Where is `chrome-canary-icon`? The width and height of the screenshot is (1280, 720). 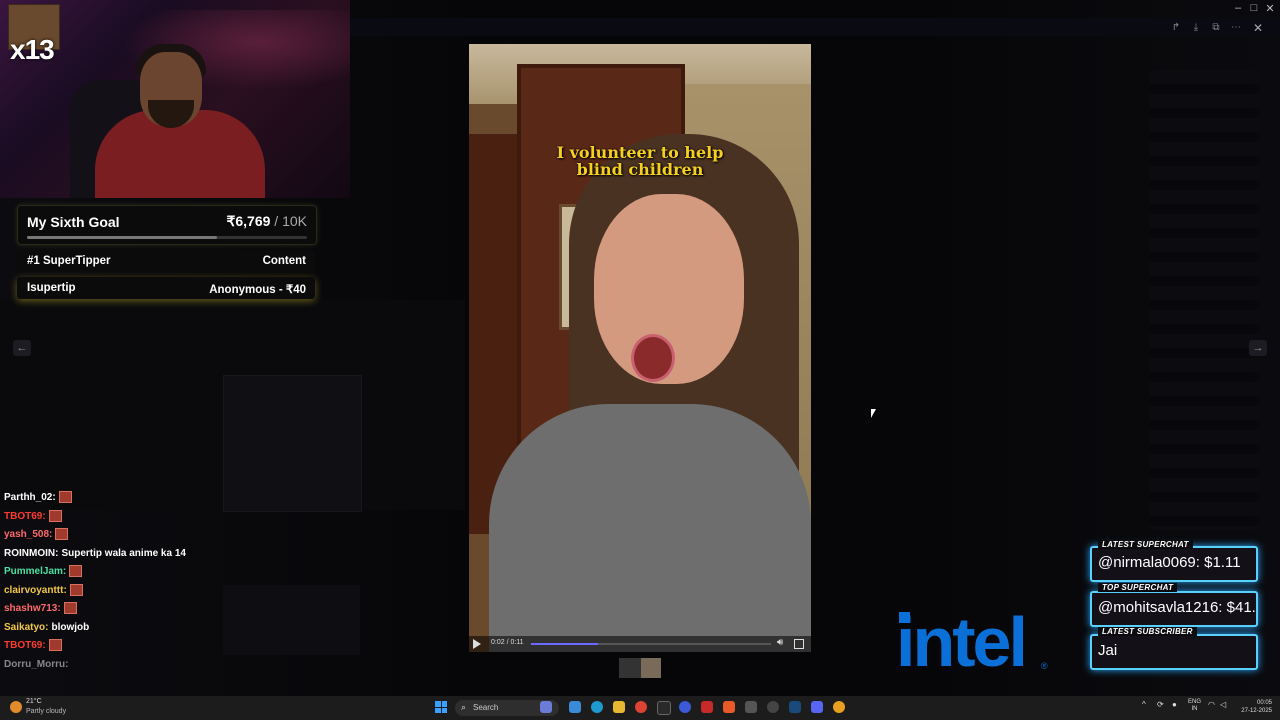 chrome-canary-icon is located at coordinates (839, 707).